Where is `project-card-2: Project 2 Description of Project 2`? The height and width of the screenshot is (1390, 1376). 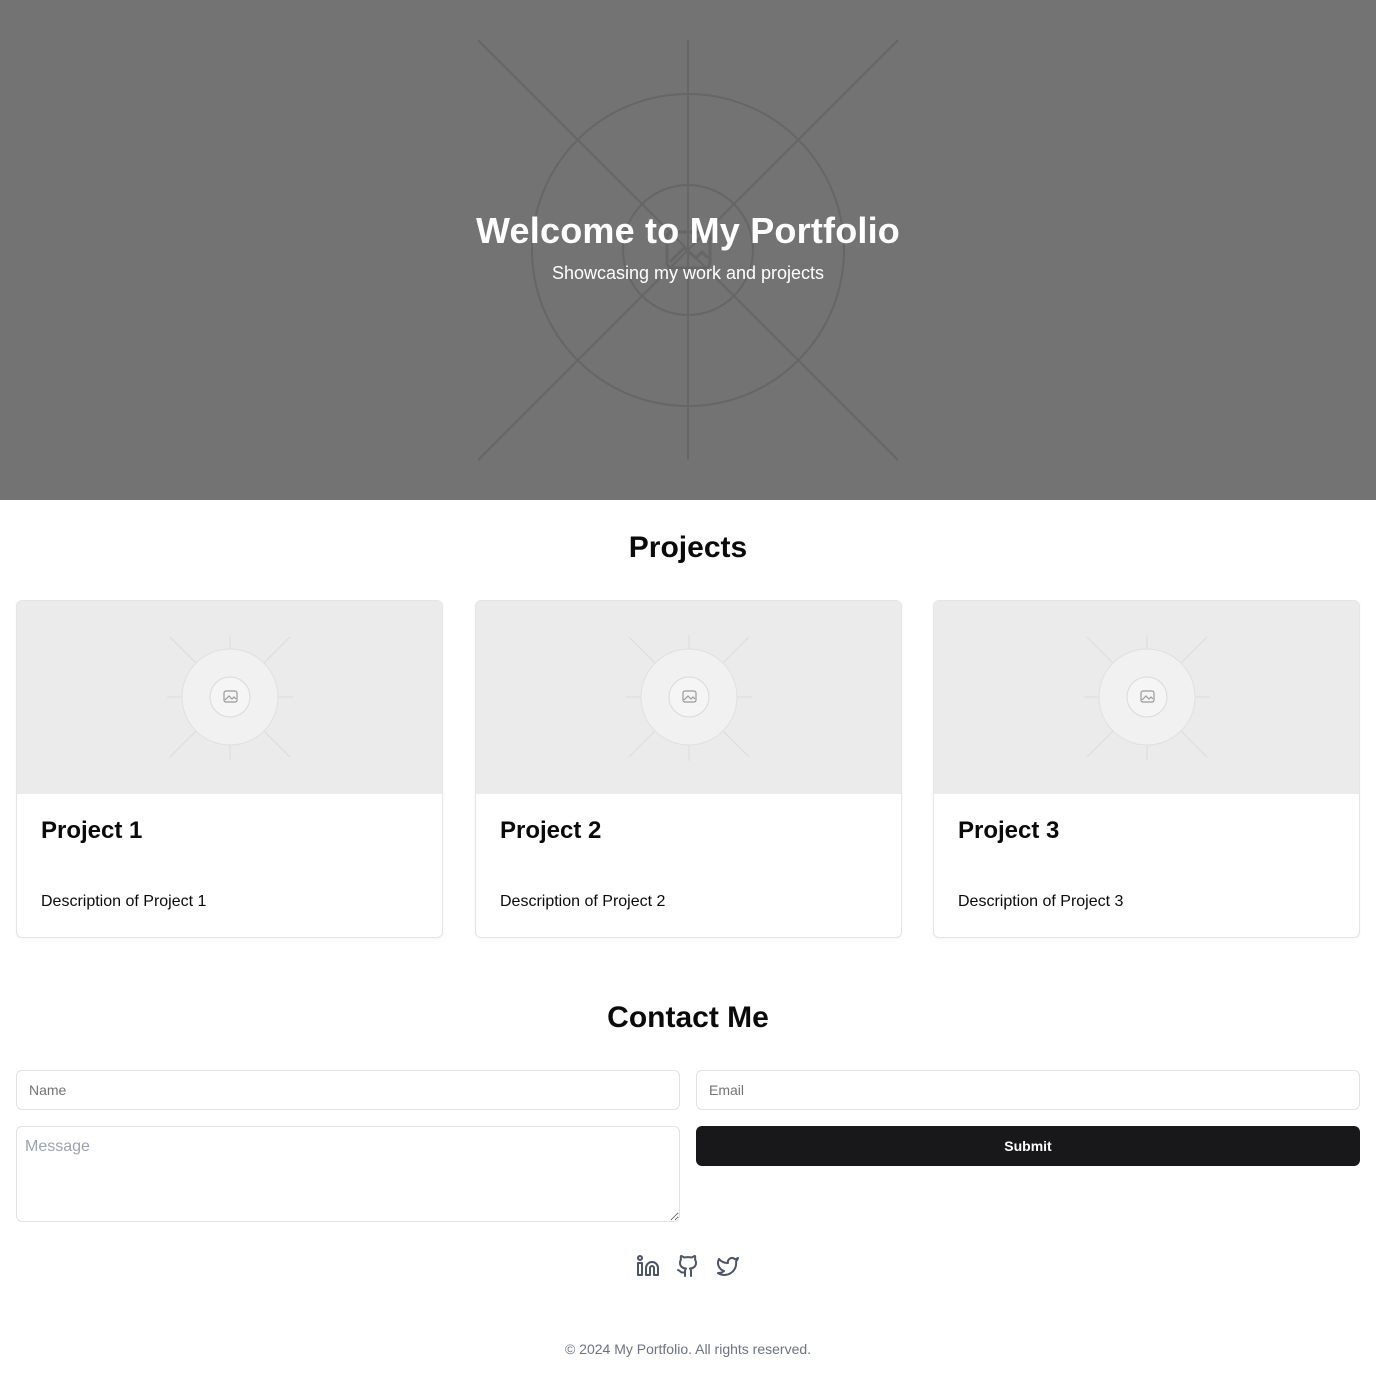 project-card-2: Project 2 Description of Project 2 is located at coordinates (688, 769).